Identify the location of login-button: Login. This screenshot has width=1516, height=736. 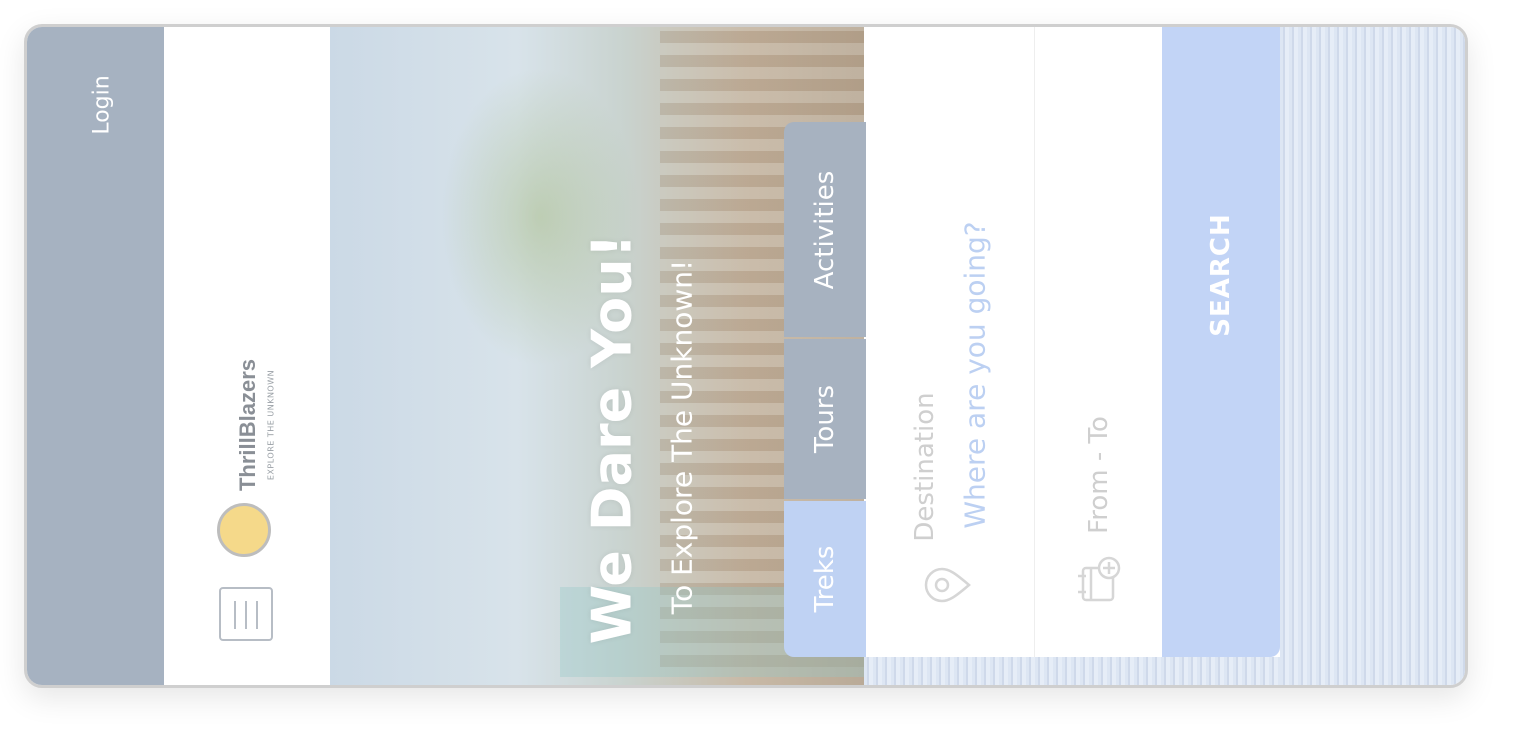
(102, 105).